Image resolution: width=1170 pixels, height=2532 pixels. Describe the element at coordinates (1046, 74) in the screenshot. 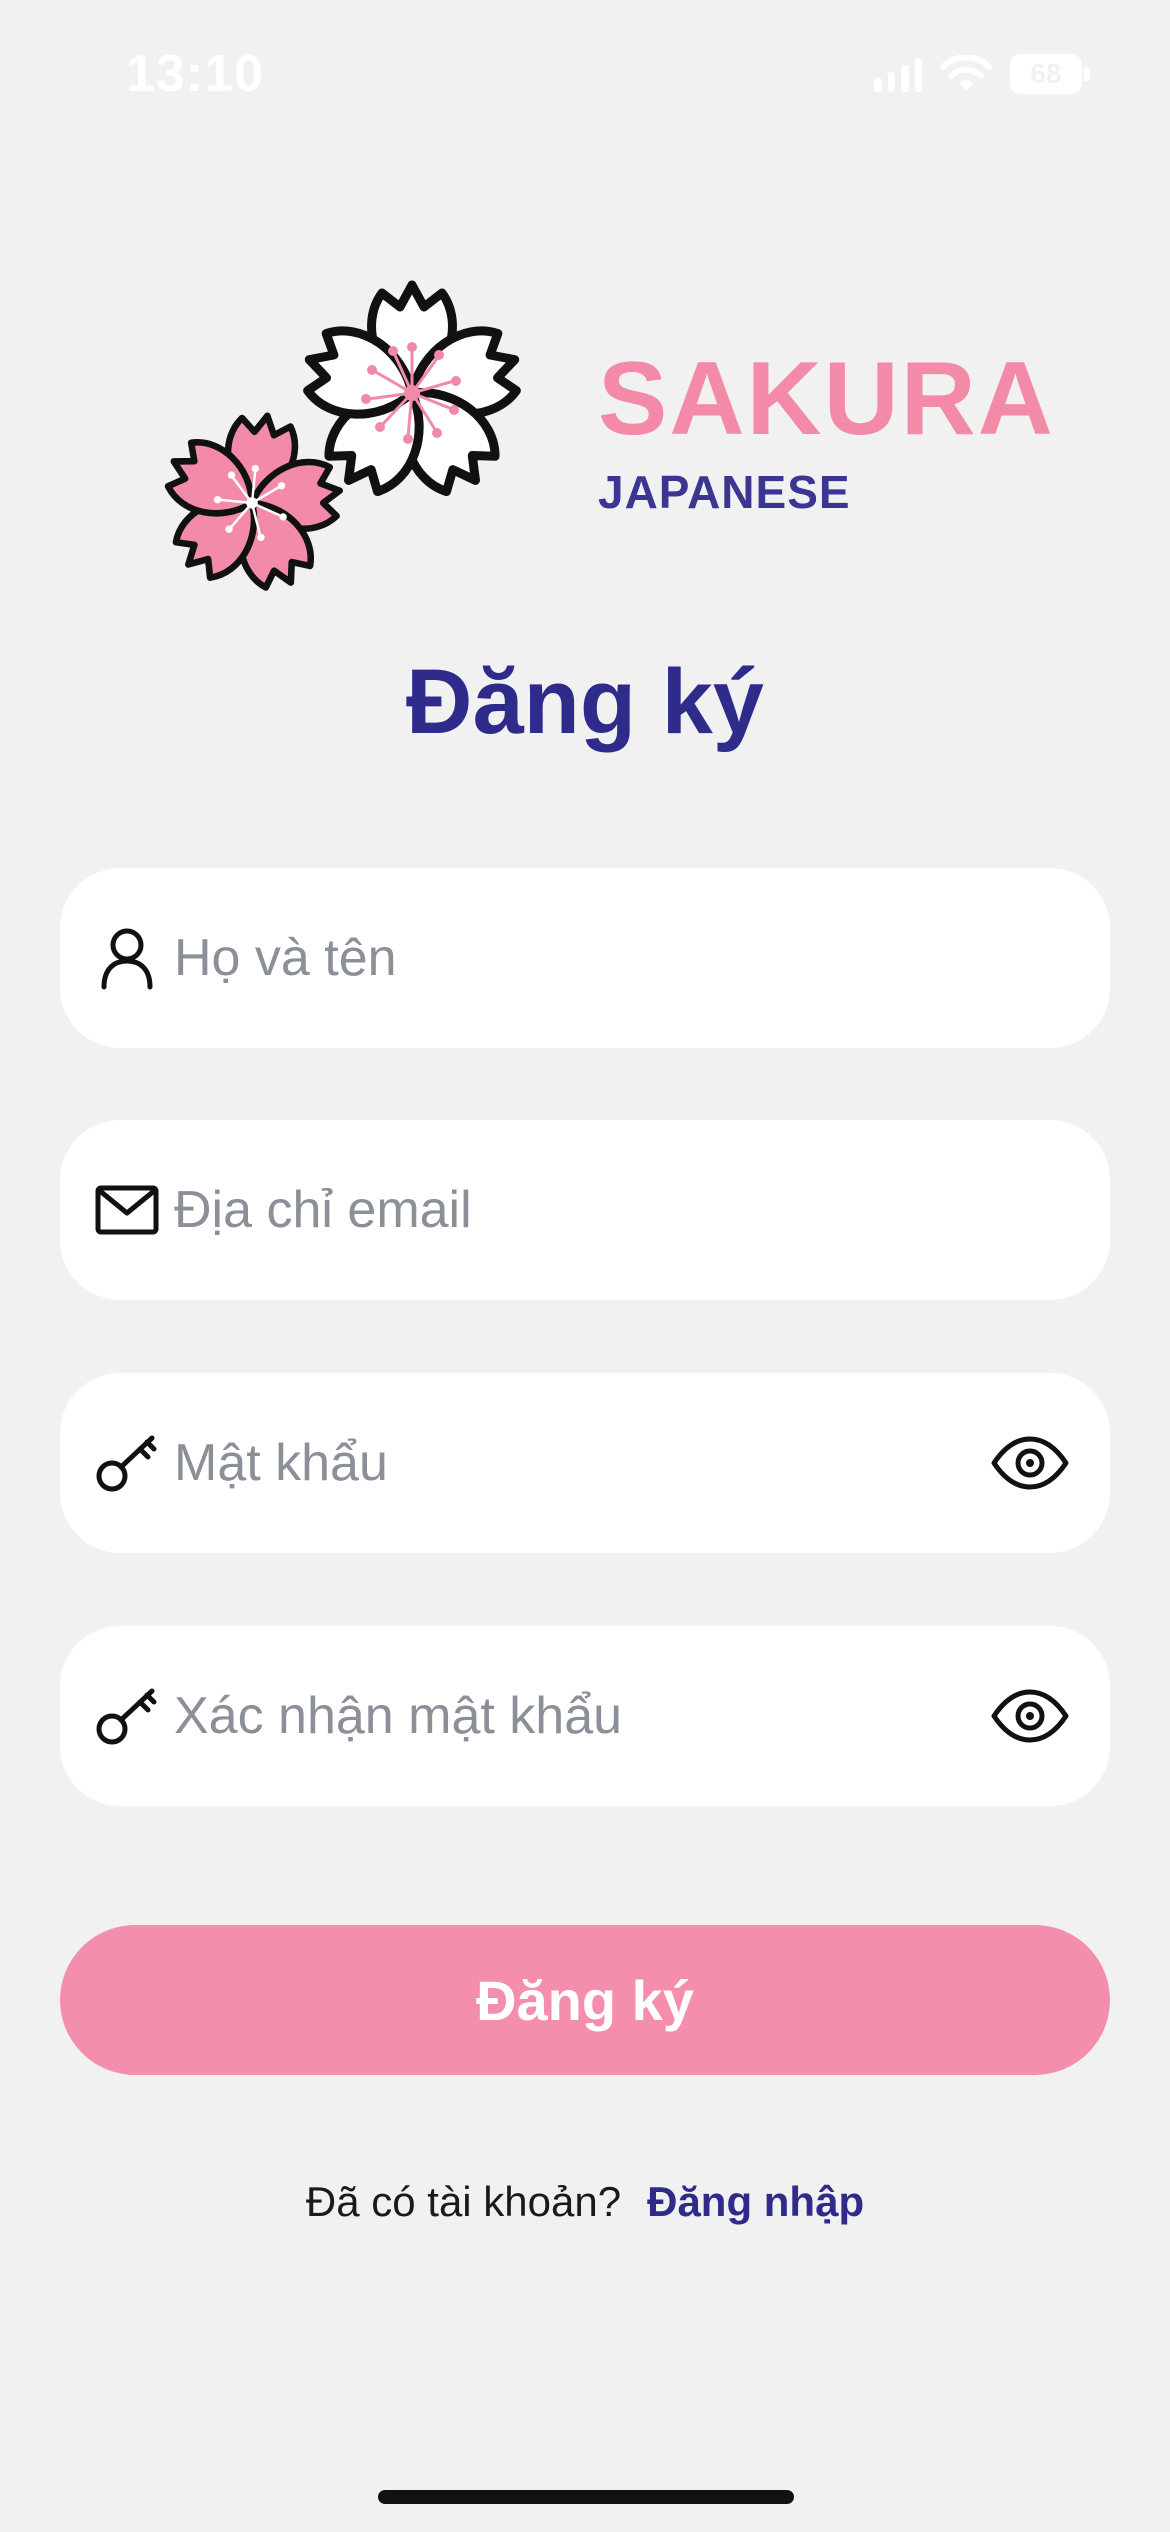

I see `battery-level: 68` at that location.